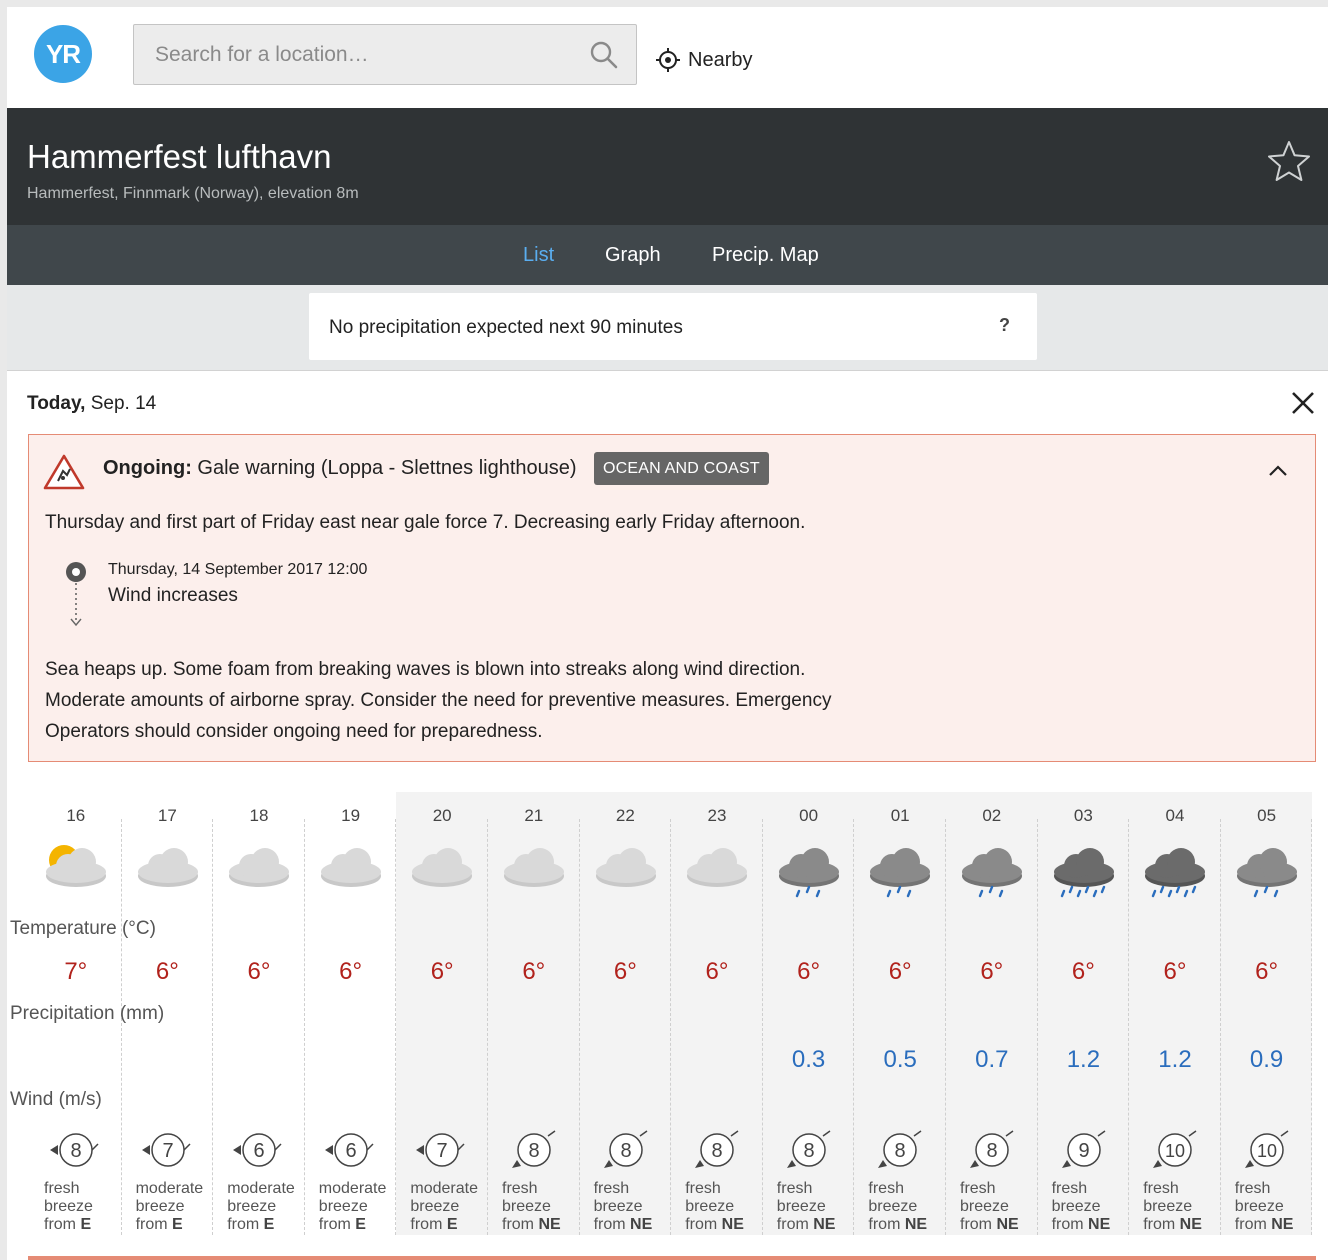 Image resolution: width=1328 pixels, height=1260 pixels. Describe the element at coordinates (681, 468) in the screenshot. I see `warning-area-badge: OCEAN AND COAST` at that location.